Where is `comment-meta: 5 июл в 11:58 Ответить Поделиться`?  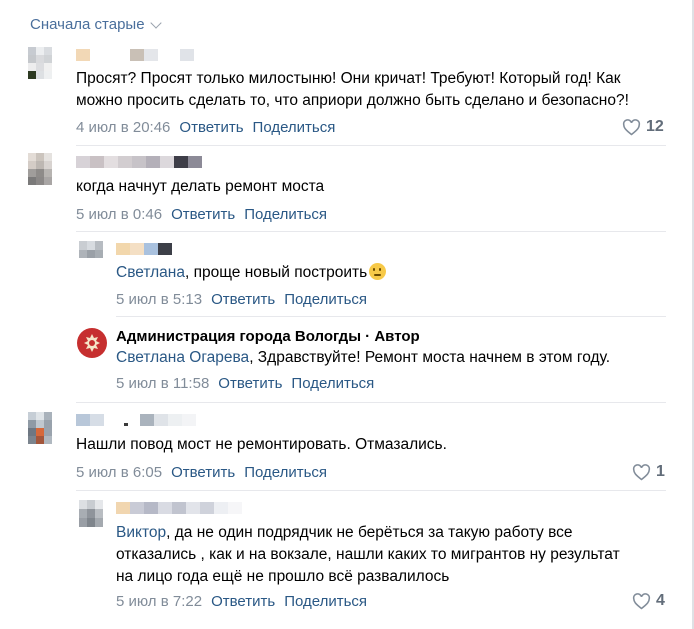
comment-meta: 5 июл в 11:58 Ответить Поделиться is located at coordinates (245, 383).